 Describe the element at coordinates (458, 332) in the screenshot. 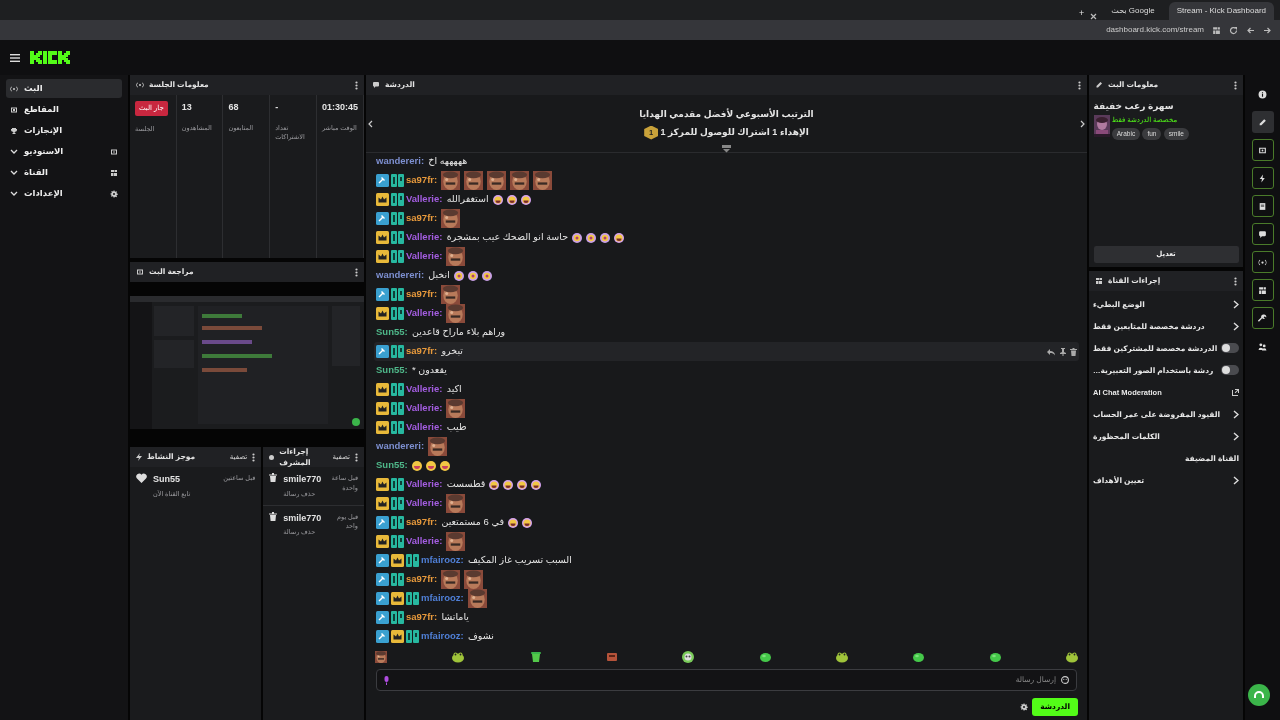

I see `chat-text: وراهم بلاء ماراح قاعدين` at that location.